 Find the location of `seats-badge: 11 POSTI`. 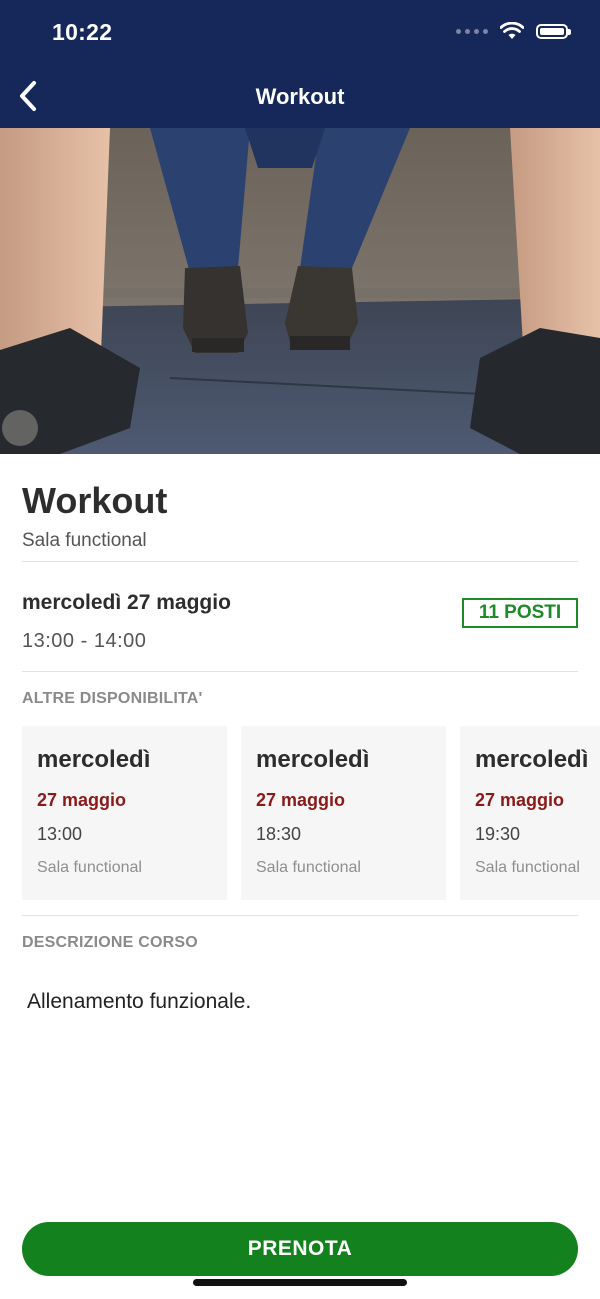

seats-badge: 11 POSTI is located at coordinates (520, 613).